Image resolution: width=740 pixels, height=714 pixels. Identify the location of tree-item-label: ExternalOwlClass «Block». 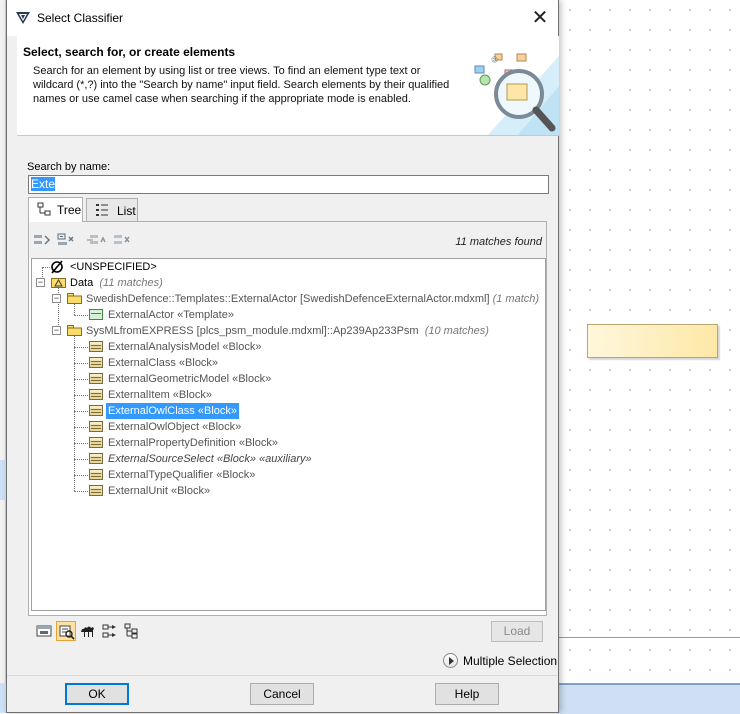
(172, 411).